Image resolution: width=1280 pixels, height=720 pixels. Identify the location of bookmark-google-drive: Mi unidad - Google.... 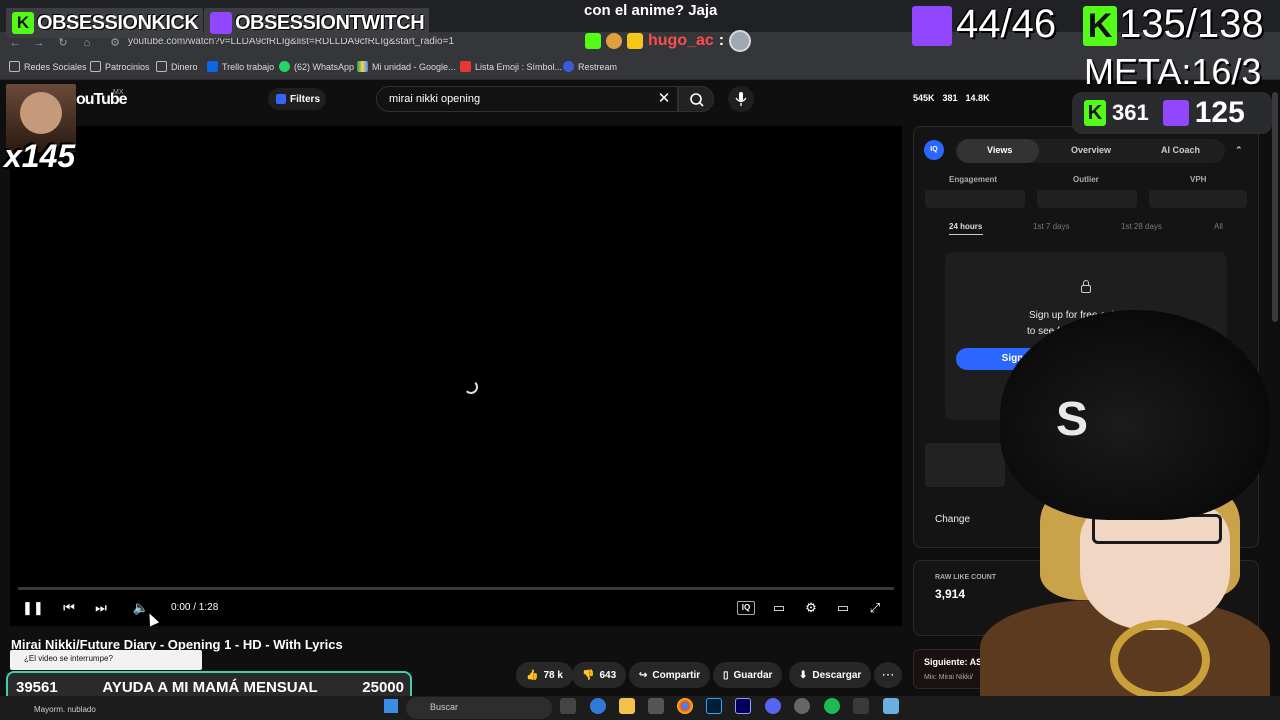
(406, 66).